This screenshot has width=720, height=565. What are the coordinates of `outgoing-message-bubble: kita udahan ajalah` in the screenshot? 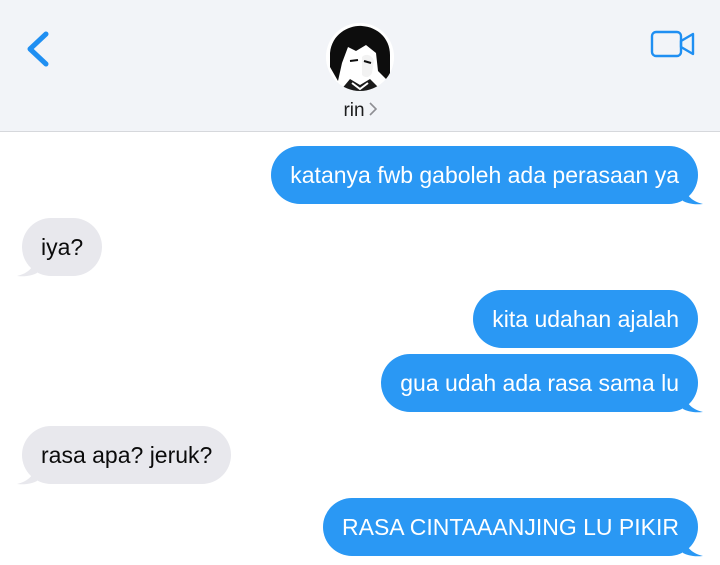 It's located at (585, 319).